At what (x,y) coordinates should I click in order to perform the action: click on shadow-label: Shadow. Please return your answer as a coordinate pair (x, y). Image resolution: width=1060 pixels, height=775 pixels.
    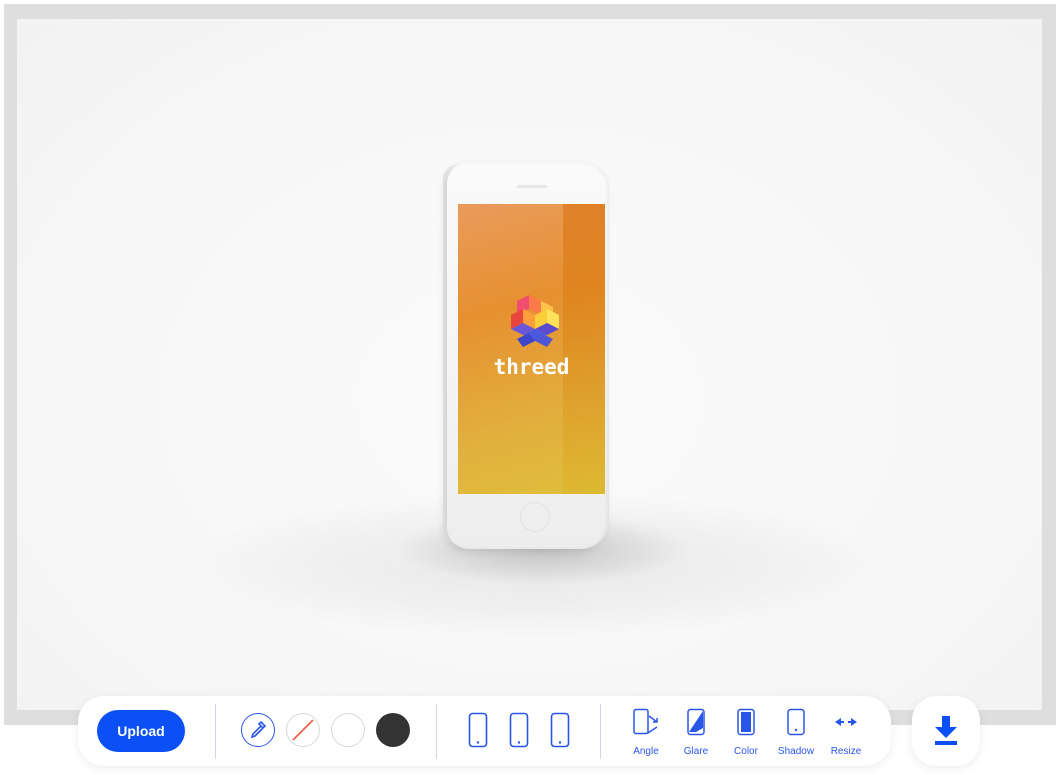
    Looking at the image, I should click on (796, 751).